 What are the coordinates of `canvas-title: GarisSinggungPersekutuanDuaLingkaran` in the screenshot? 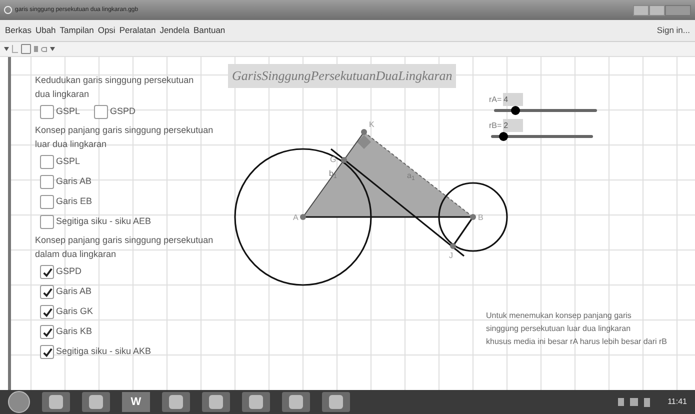 It's located at (342, 76).